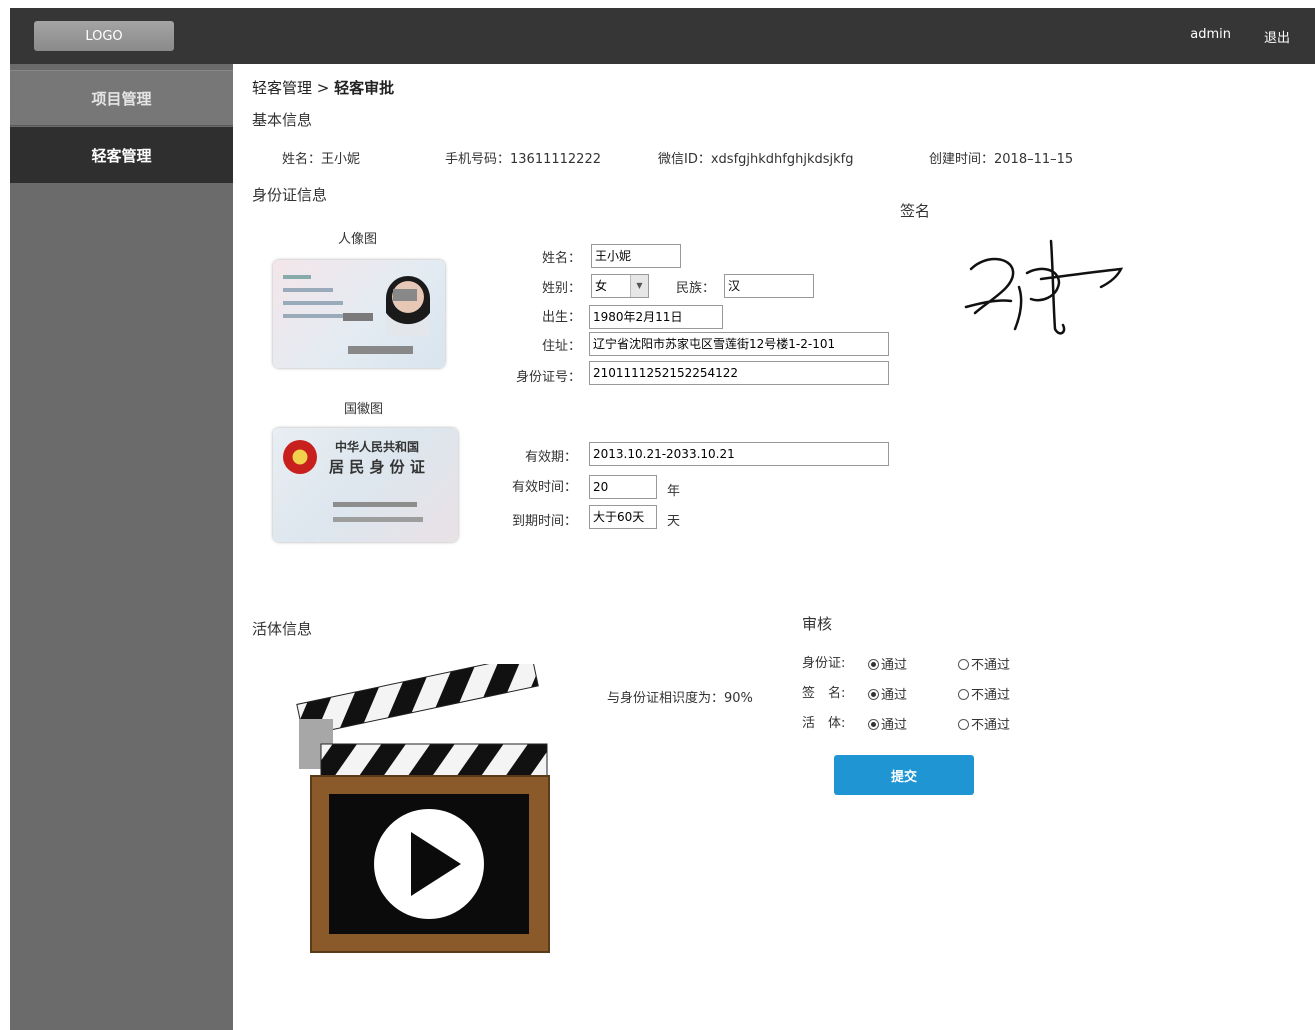 Image resolution: width=1315 pixels, height=1030 pixels. I want to click on sidebar-item-project: 项目管理, so click(121, 98).